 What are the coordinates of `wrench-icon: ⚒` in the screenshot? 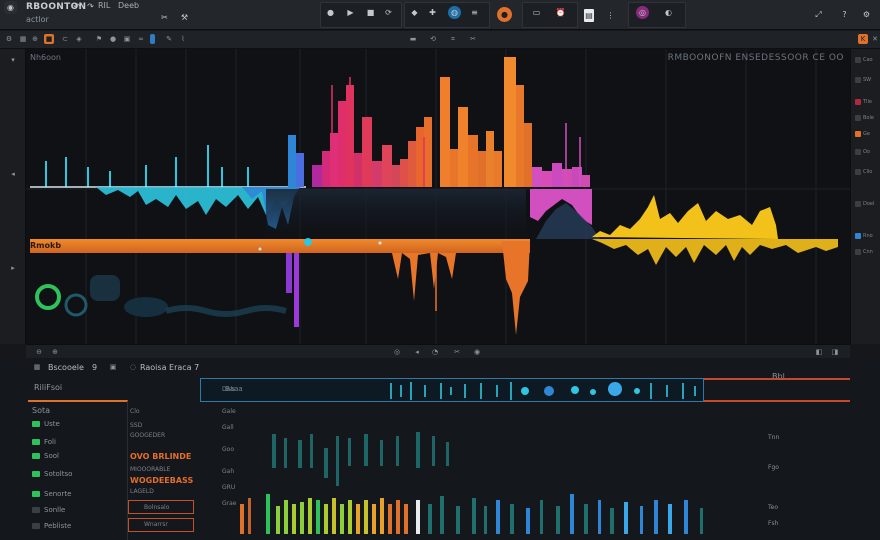 It's located at (184, 17).